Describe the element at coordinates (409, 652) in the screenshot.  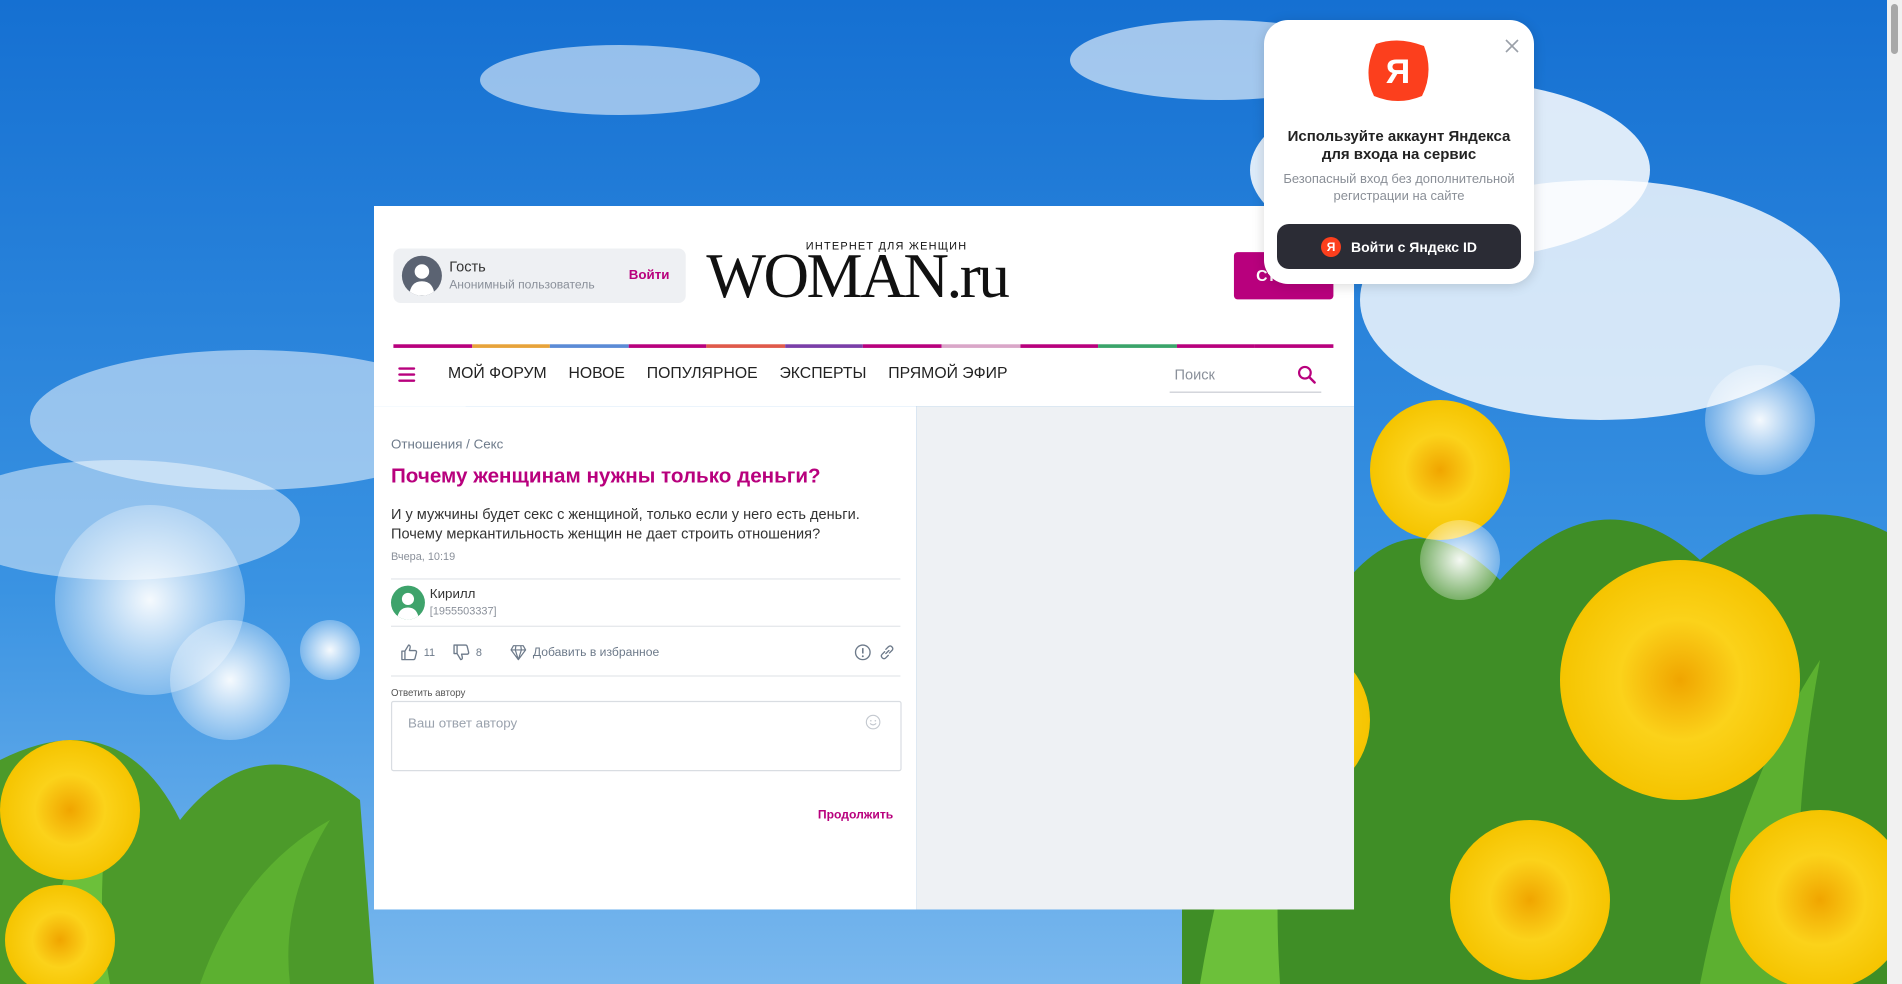
I see `thumbs-up-icon` at that location.